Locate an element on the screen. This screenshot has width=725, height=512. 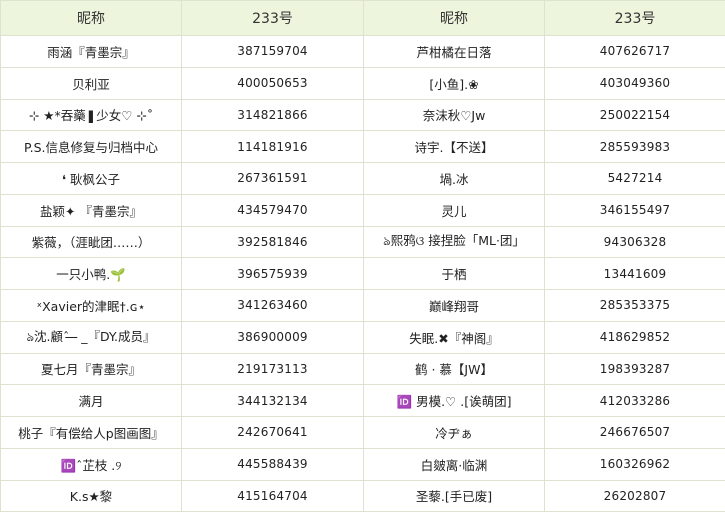
cell-id-left: 314821866 is located at coordinates (273, 115).